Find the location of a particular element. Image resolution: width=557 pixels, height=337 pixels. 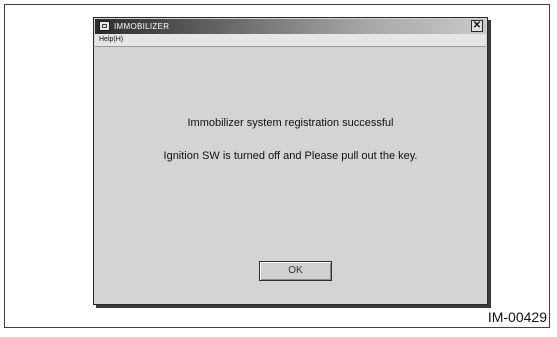

menu-bar: Help(H) is located at coordinates (290, 40).